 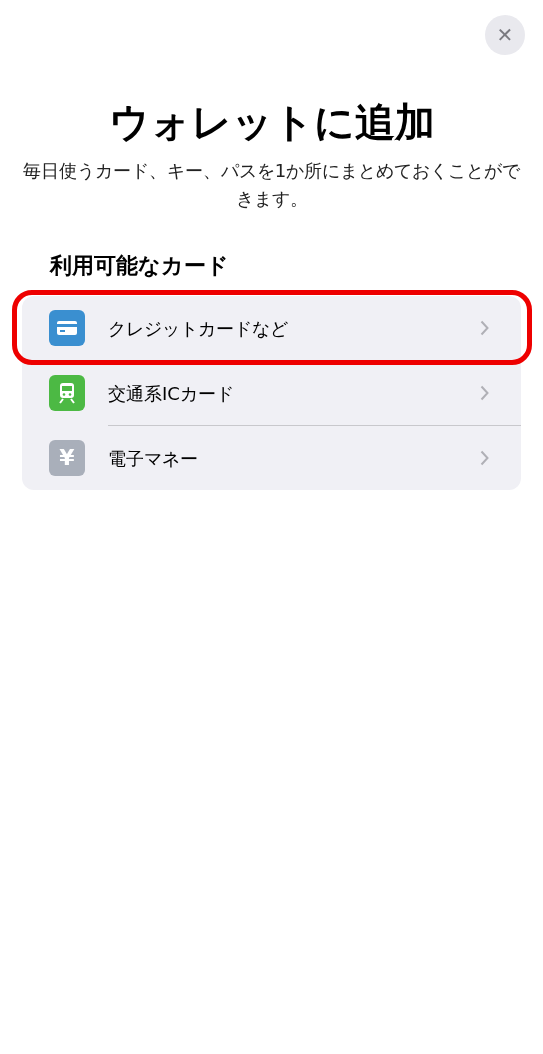 I want to click on page-title: ウォレットに追加, so click(x=271, y=122).